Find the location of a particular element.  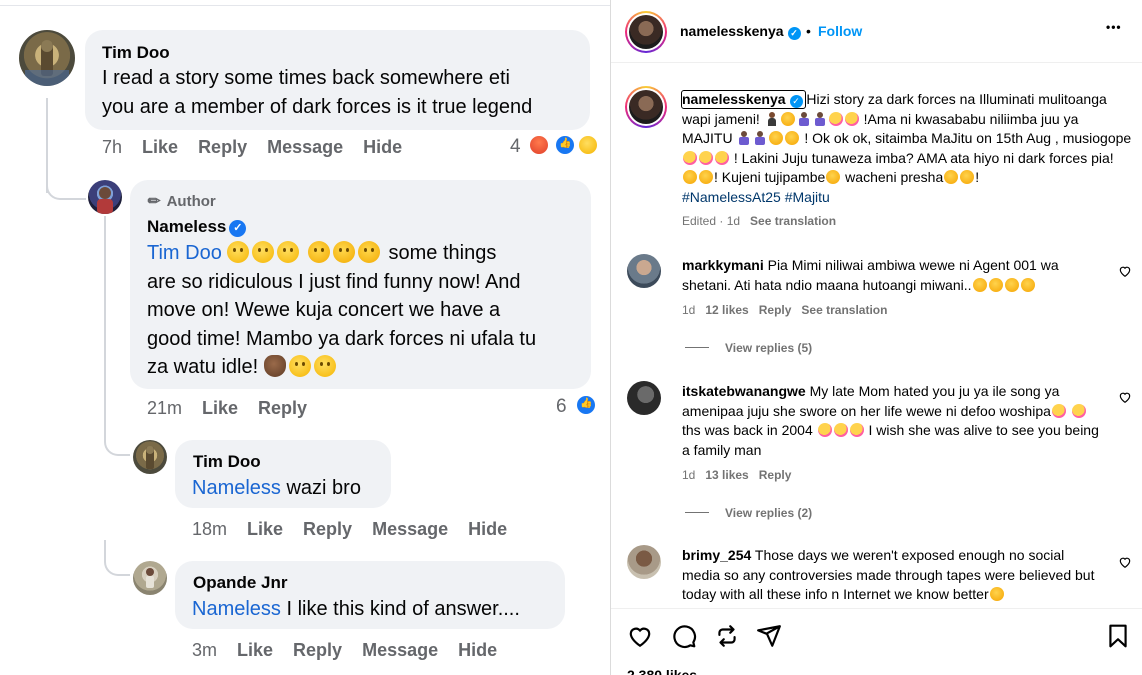

hashtag-link: #NamelessAt25 #Majitu is located at coordinates (756, 197).